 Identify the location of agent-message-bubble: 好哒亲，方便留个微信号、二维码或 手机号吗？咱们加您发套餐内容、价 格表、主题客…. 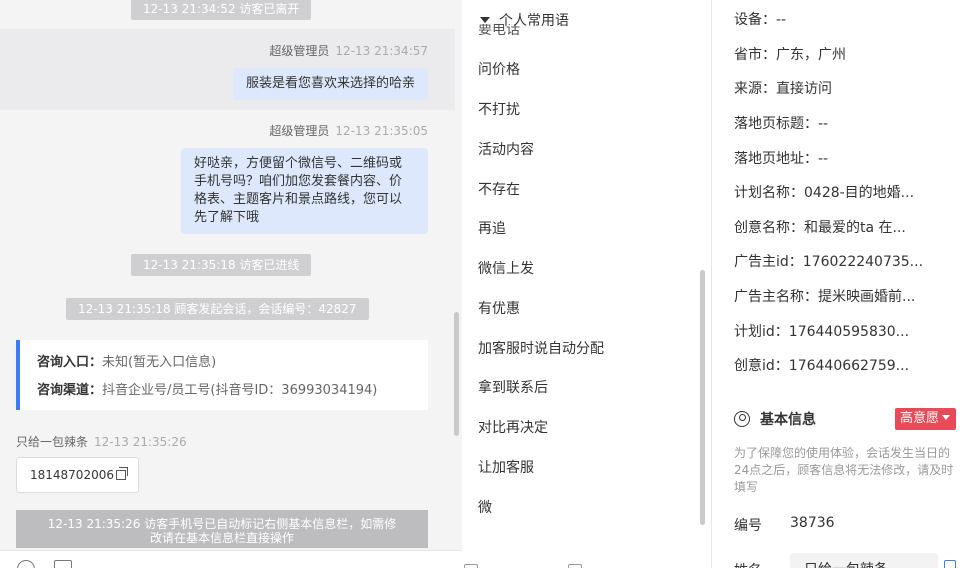
(304, 191).